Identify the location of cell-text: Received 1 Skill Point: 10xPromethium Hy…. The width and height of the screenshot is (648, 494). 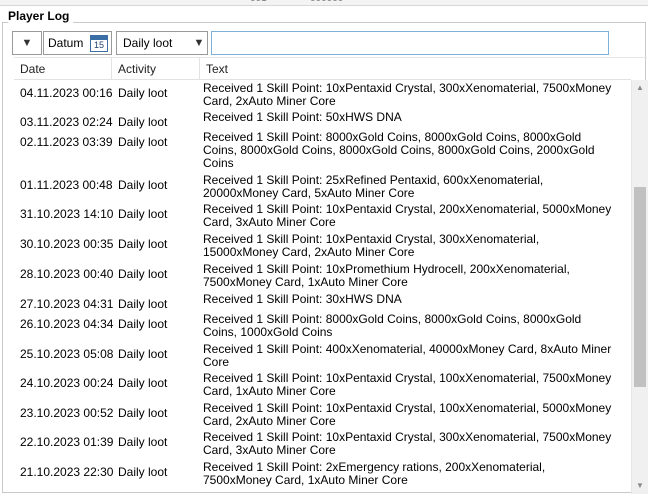
(386, 275).